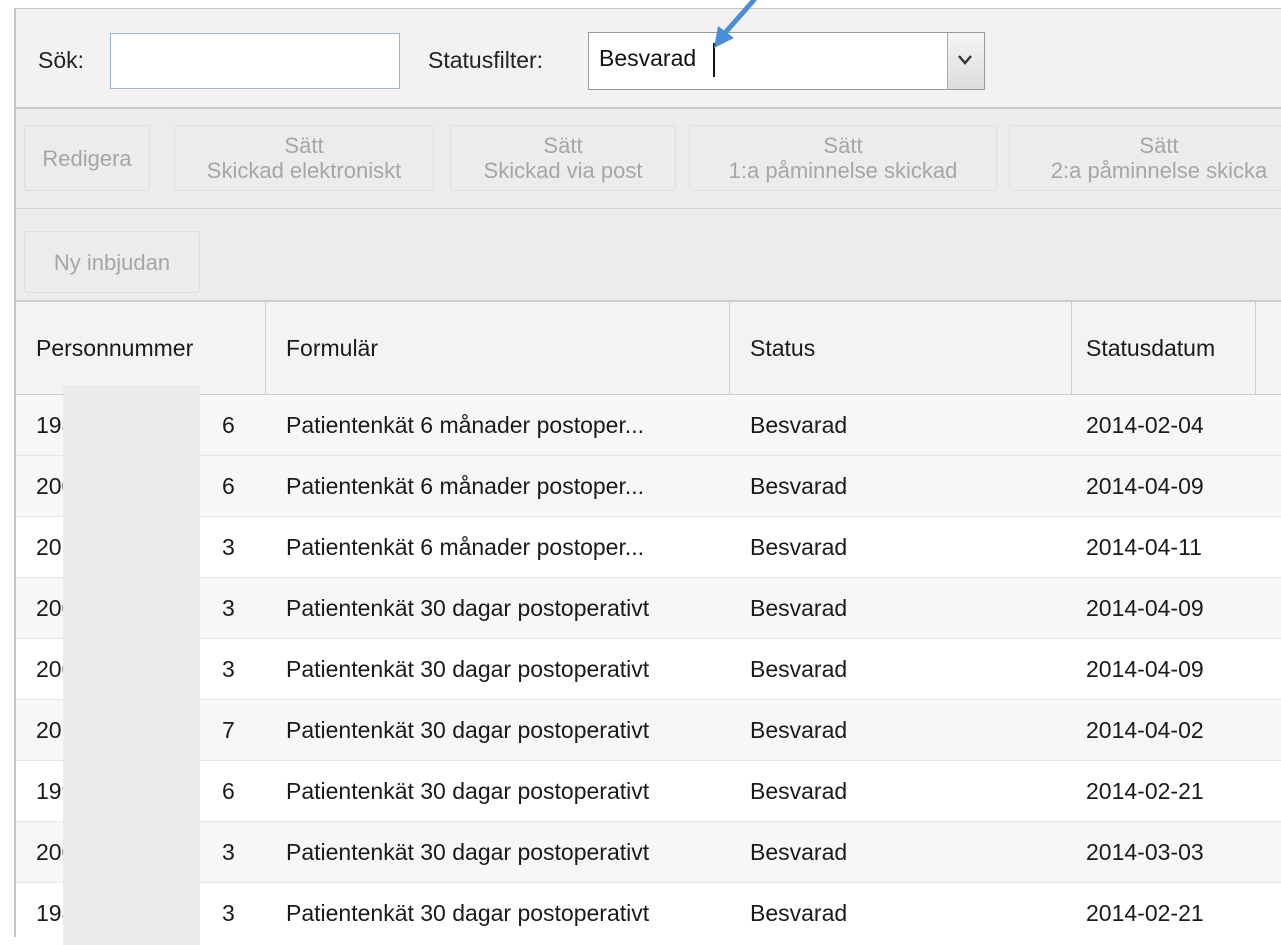  Describe the element at coordinates (1164, 348) in the screenshot. I see `column-header-statusdatum: Statusdatum` at that location.